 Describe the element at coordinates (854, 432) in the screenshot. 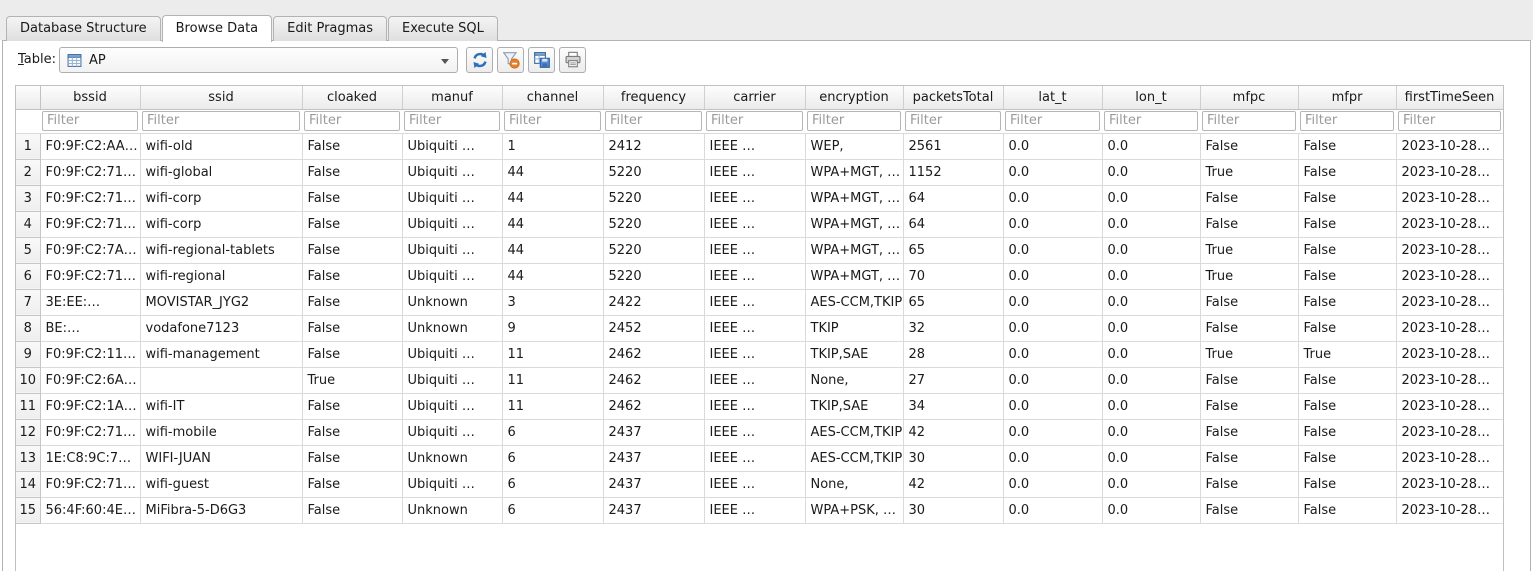

I see `cell-encryption: AES-CCM,TKIP` at that location.